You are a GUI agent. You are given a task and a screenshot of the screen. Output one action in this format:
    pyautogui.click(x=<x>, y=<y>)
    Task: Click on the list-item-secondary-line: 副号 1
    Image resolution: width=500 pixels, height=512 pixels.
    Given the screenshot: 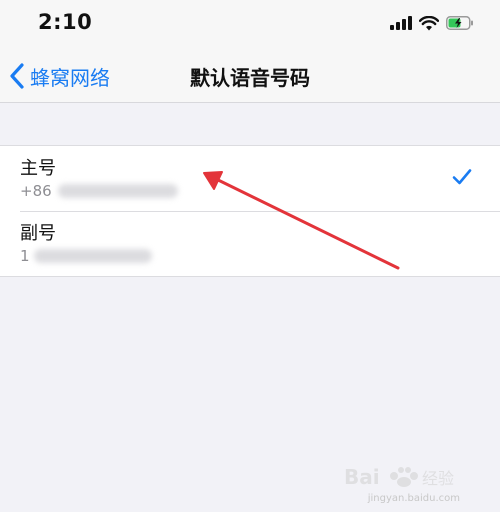 What is the action you would take?
    pyautogui.click(x=250, y=243)
    